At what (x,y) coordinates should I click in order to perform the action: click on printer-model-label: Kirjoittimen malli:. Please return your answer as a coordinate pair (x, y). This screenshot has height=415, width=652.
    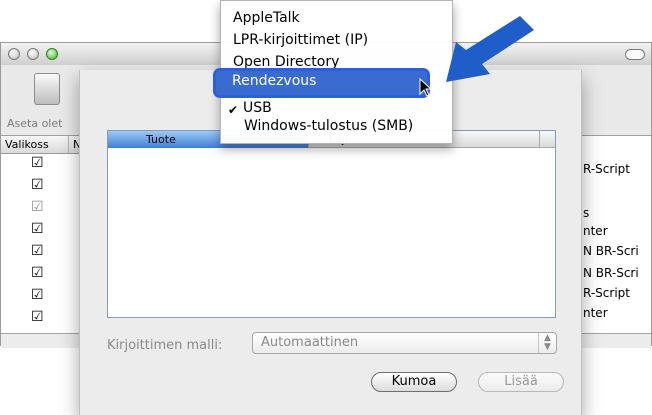
    Looking at the image, I should click on (165, 345).